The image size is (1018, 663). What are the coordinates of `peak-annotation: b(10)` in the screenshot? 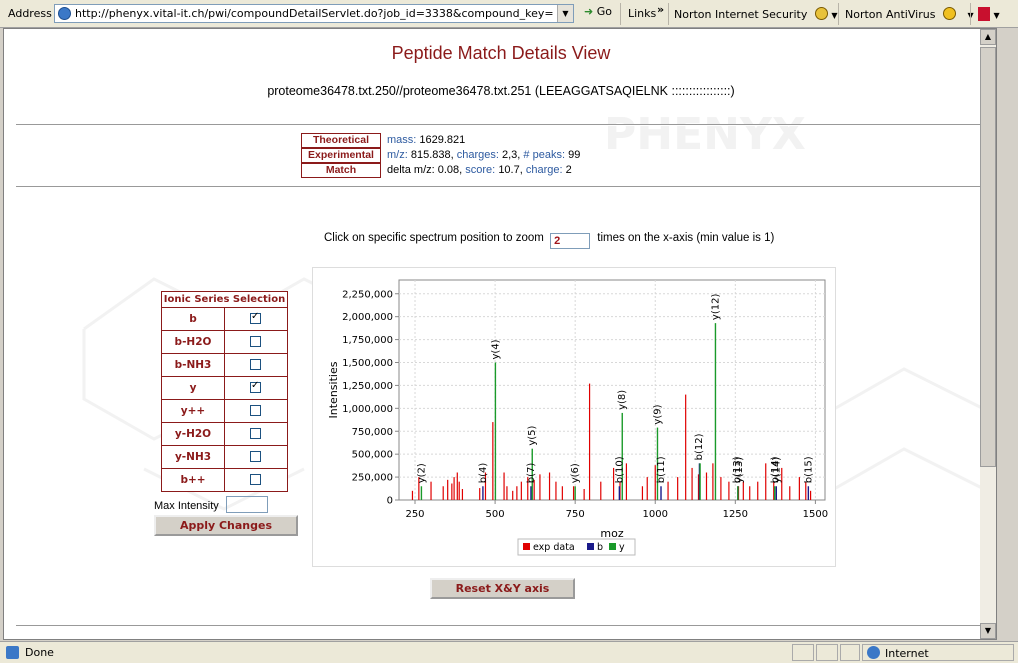 It's located at (619, 469).